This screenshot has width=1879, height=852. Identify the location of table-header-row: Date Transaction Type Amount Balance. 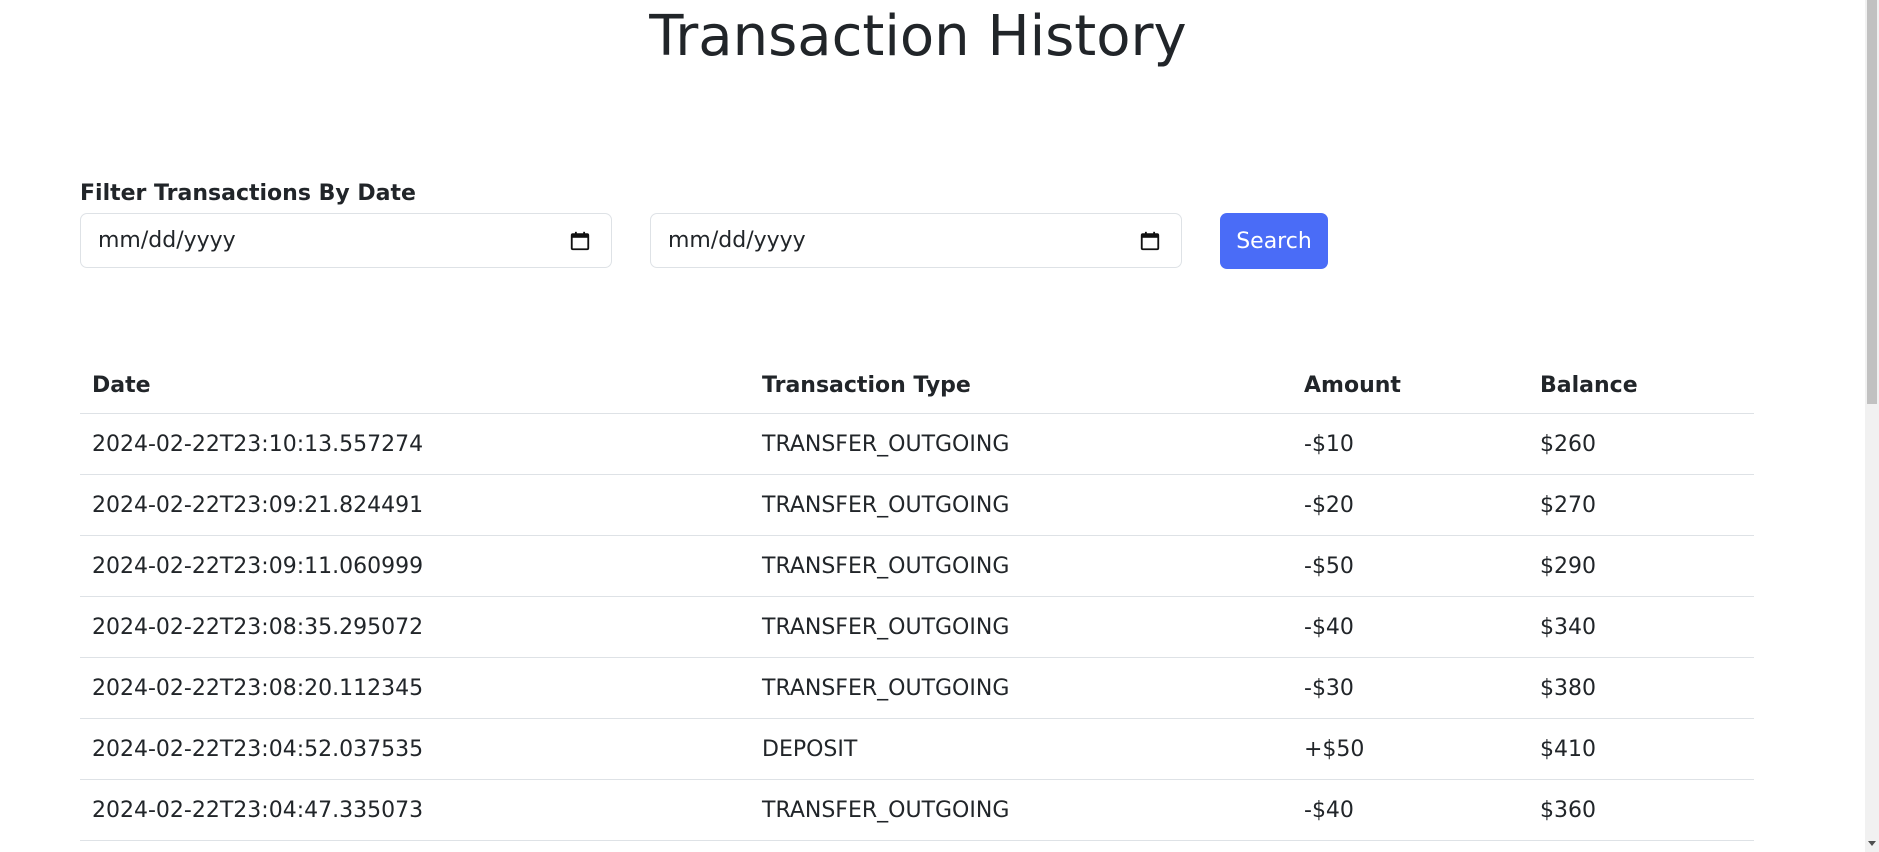
(917, 385).